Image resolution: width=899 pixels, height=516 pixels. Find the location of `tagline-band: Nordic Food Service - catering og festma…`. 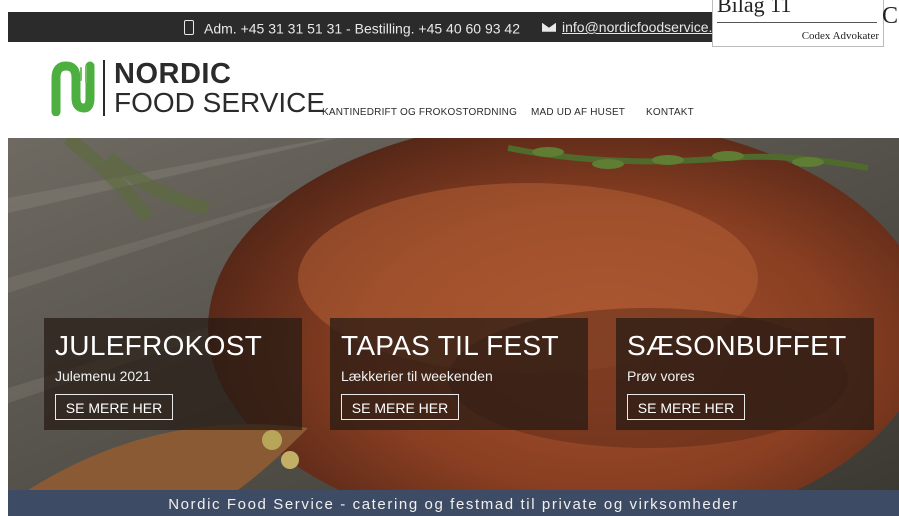

tagline-band: Nordic Food Service - catering og festma… is located at coordinates (453, 503).